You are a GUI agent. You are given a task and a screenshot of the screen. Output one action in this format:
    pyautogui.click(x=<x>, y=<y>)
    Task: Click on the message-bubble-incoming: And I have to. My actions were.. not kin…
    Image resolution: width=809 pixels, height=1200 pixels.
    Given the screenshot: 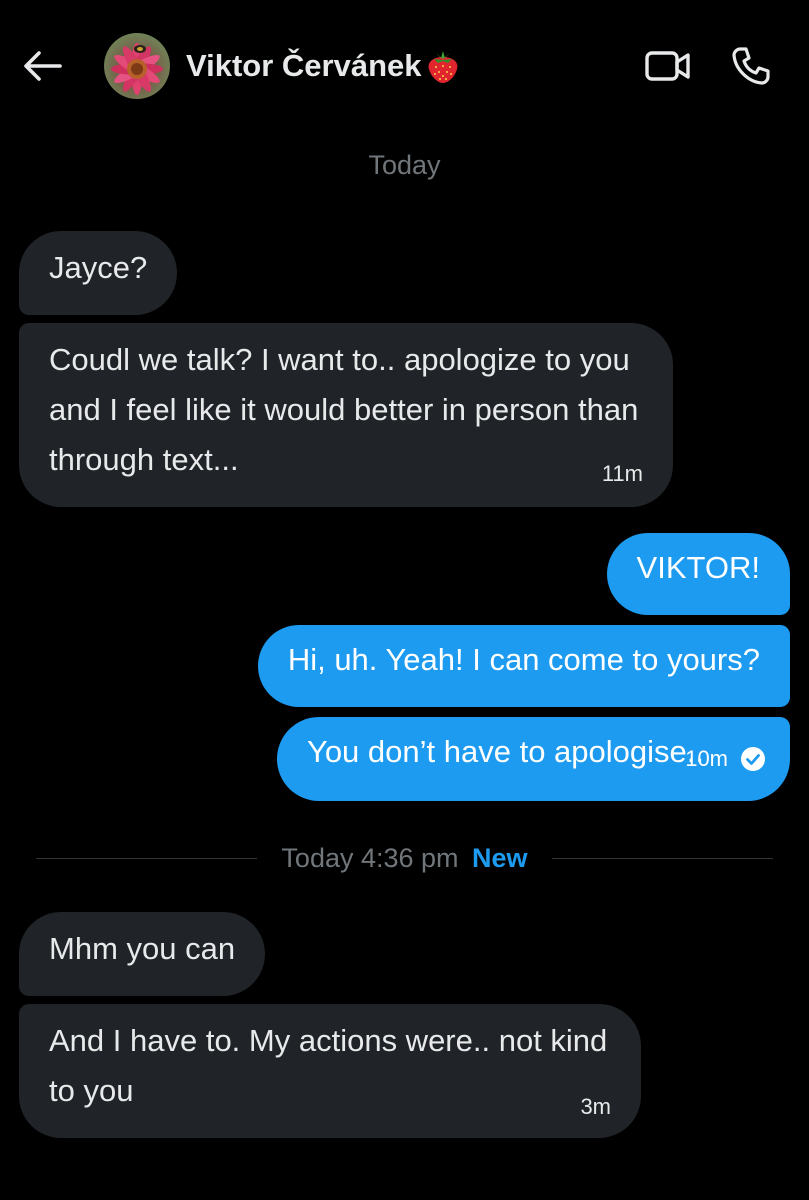 What is the action you would take?
    pyautogui.click(x=330, y=1071)
    